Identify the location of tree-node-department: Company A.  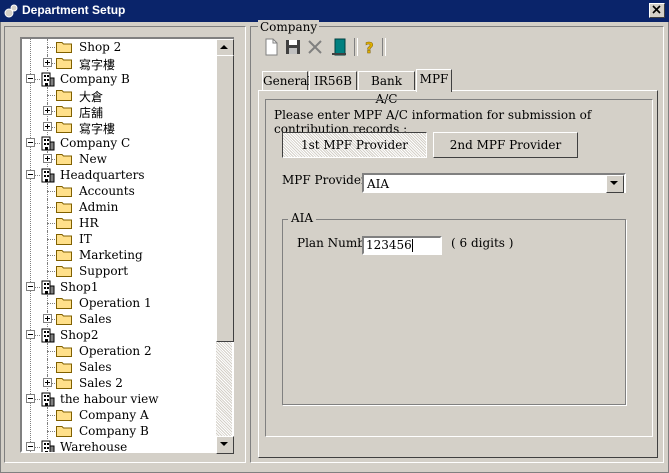
(119, 415).